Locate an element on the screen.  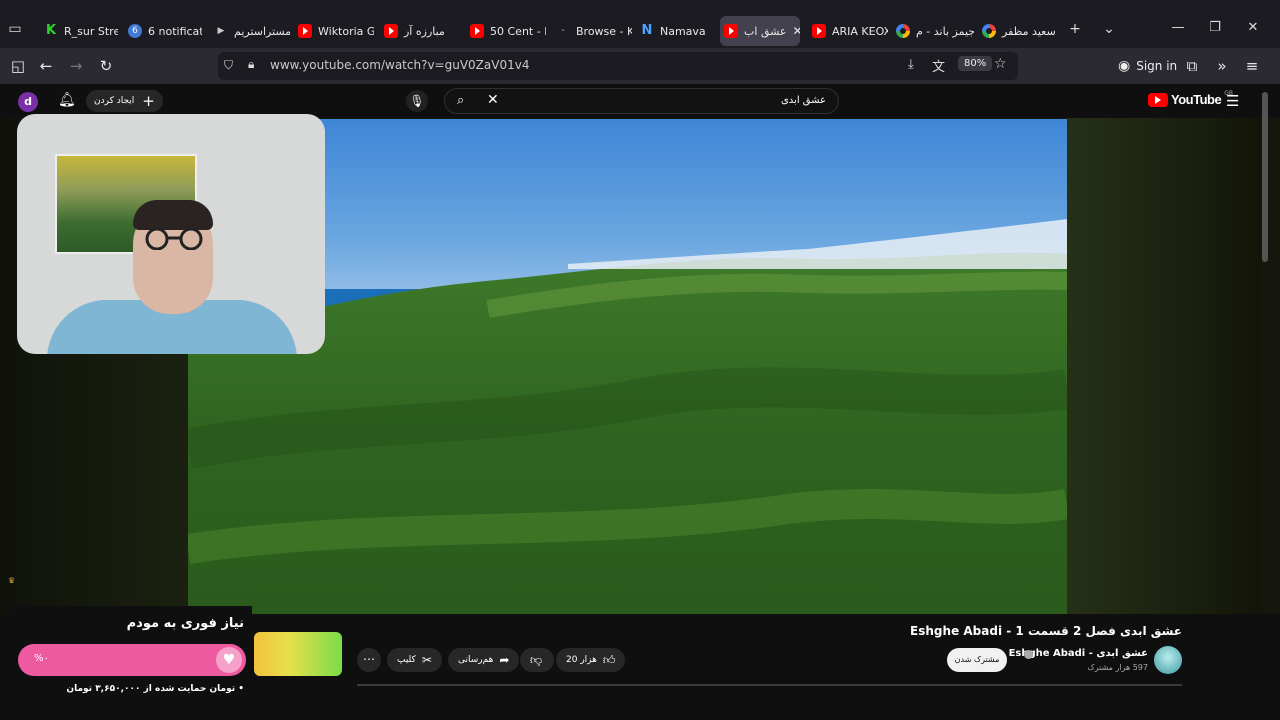
tab-title: مستراستریم is located at coordinates (262, 31).